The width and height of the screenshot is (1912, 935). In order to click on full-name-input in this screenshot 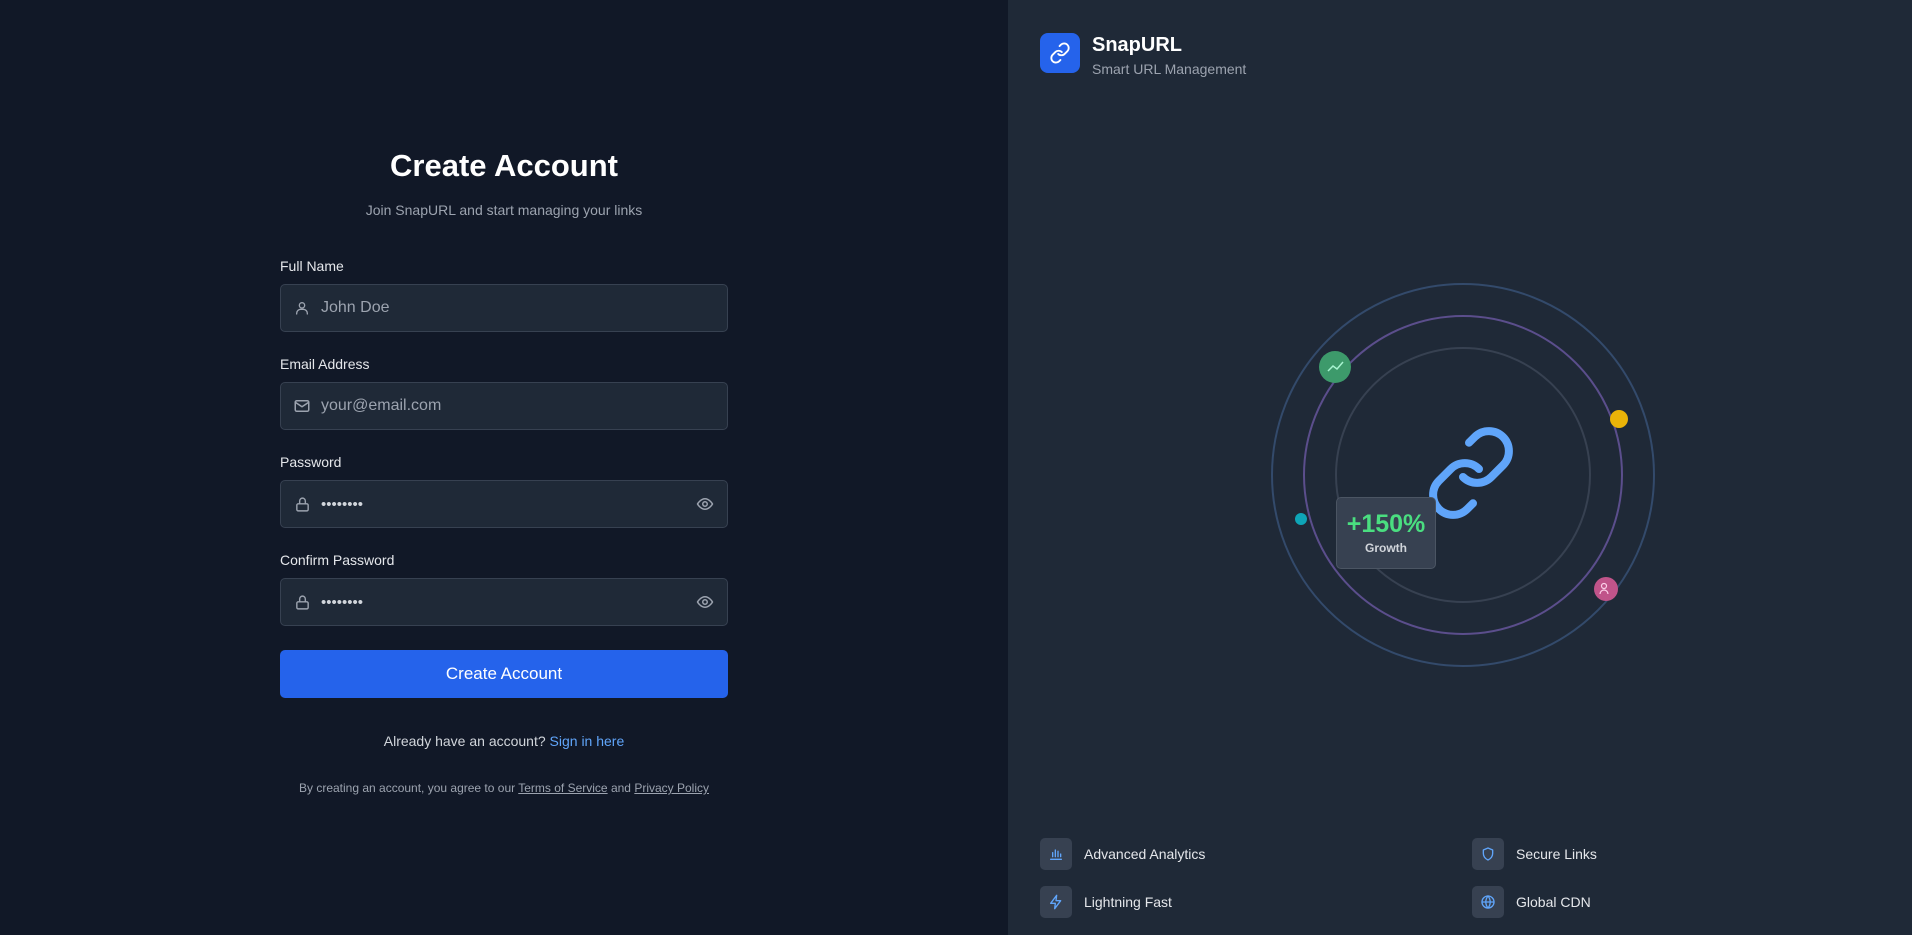, I will do `click(518, 308)`.